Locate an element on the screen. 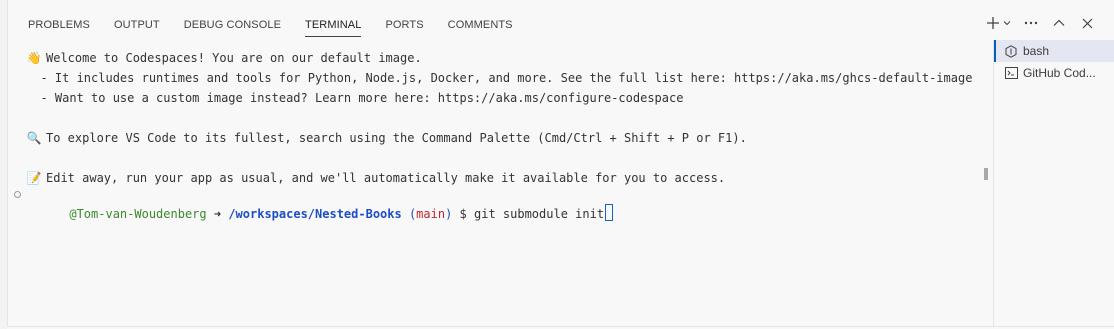  terminal-icon is located at coordinates (1011, 73).